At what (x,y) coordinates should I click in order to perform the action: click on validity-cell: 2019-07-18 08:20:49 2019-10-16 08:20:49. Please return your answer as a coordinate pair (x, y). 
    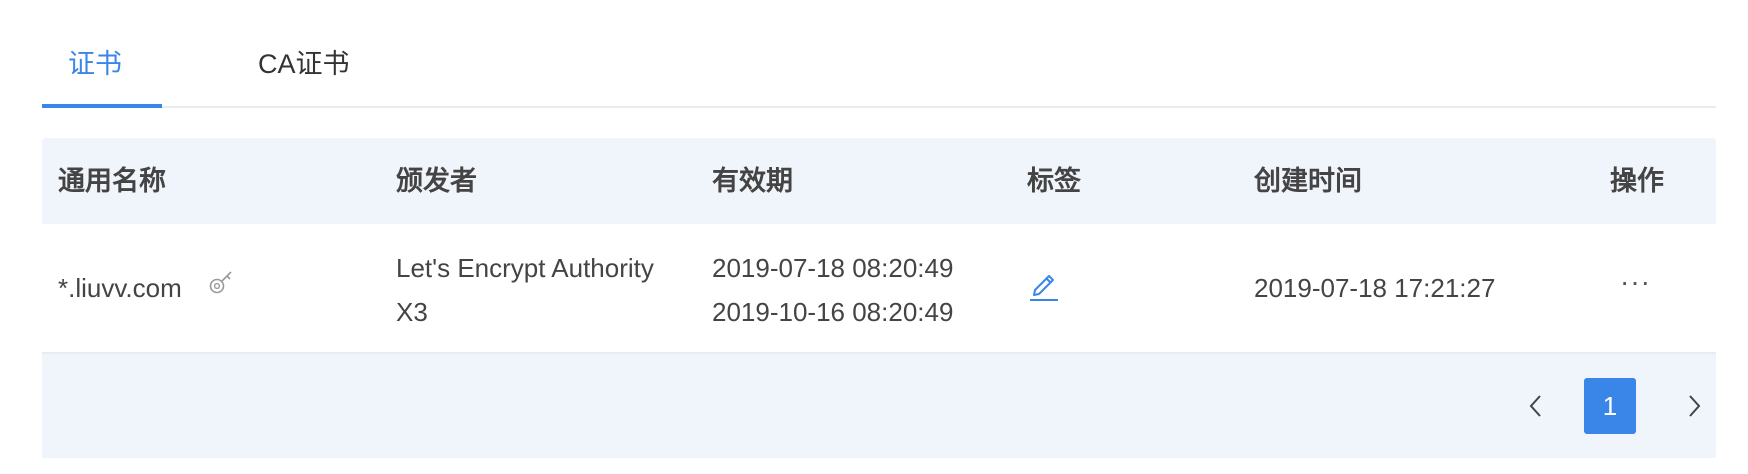
    Looking at the image, I should click on (832, 290).